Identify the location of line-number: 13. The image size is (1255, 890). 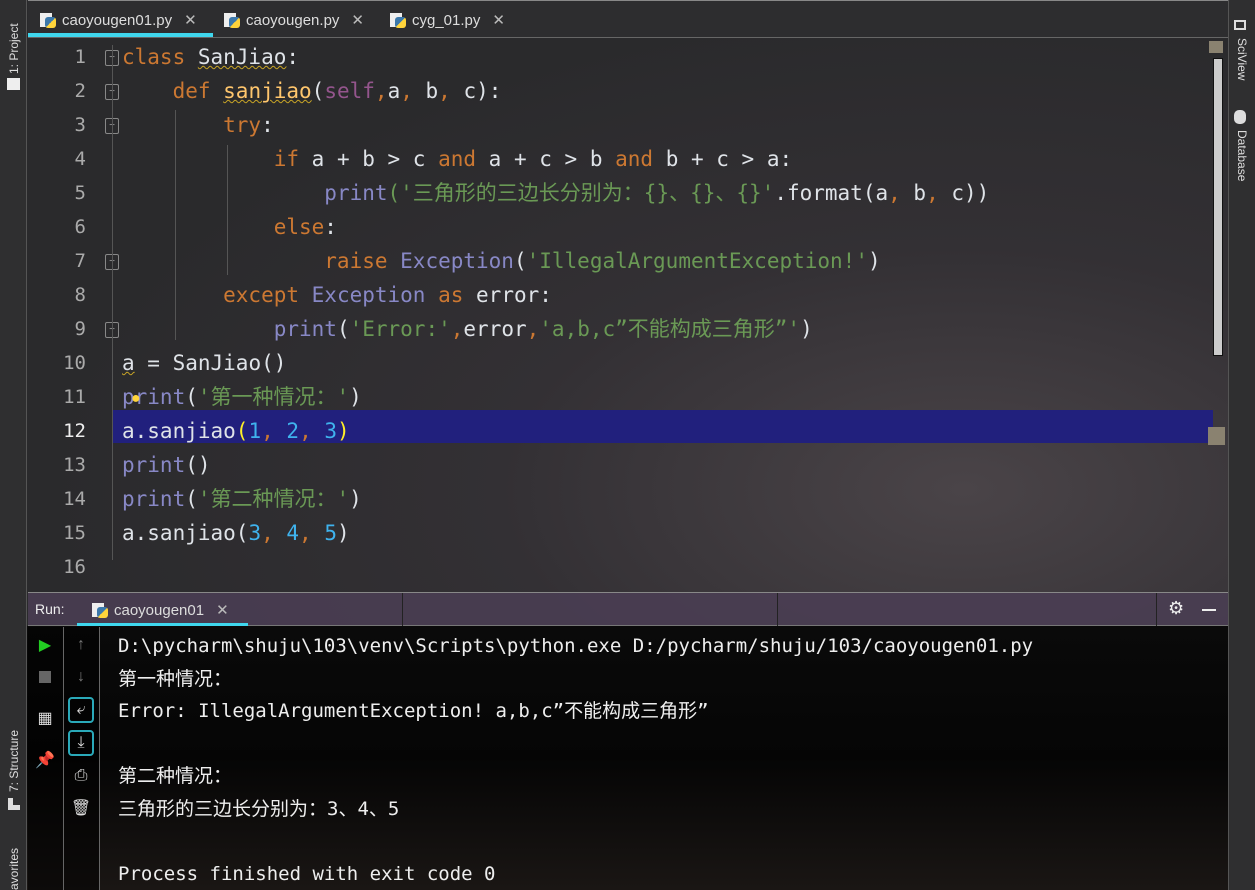
(74, 465).